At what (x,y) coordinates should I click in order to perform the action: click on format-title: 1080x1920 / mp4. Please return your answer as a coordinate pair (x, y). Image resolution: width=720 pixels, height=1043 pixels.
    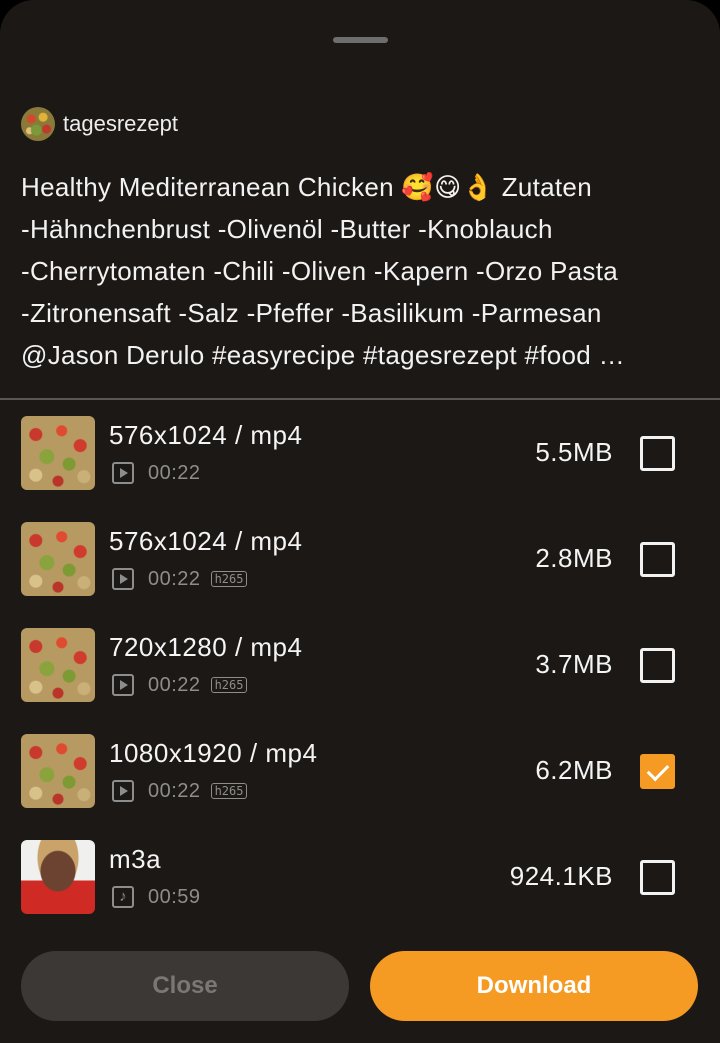
    Looking at the image, I should click on (213, 753).